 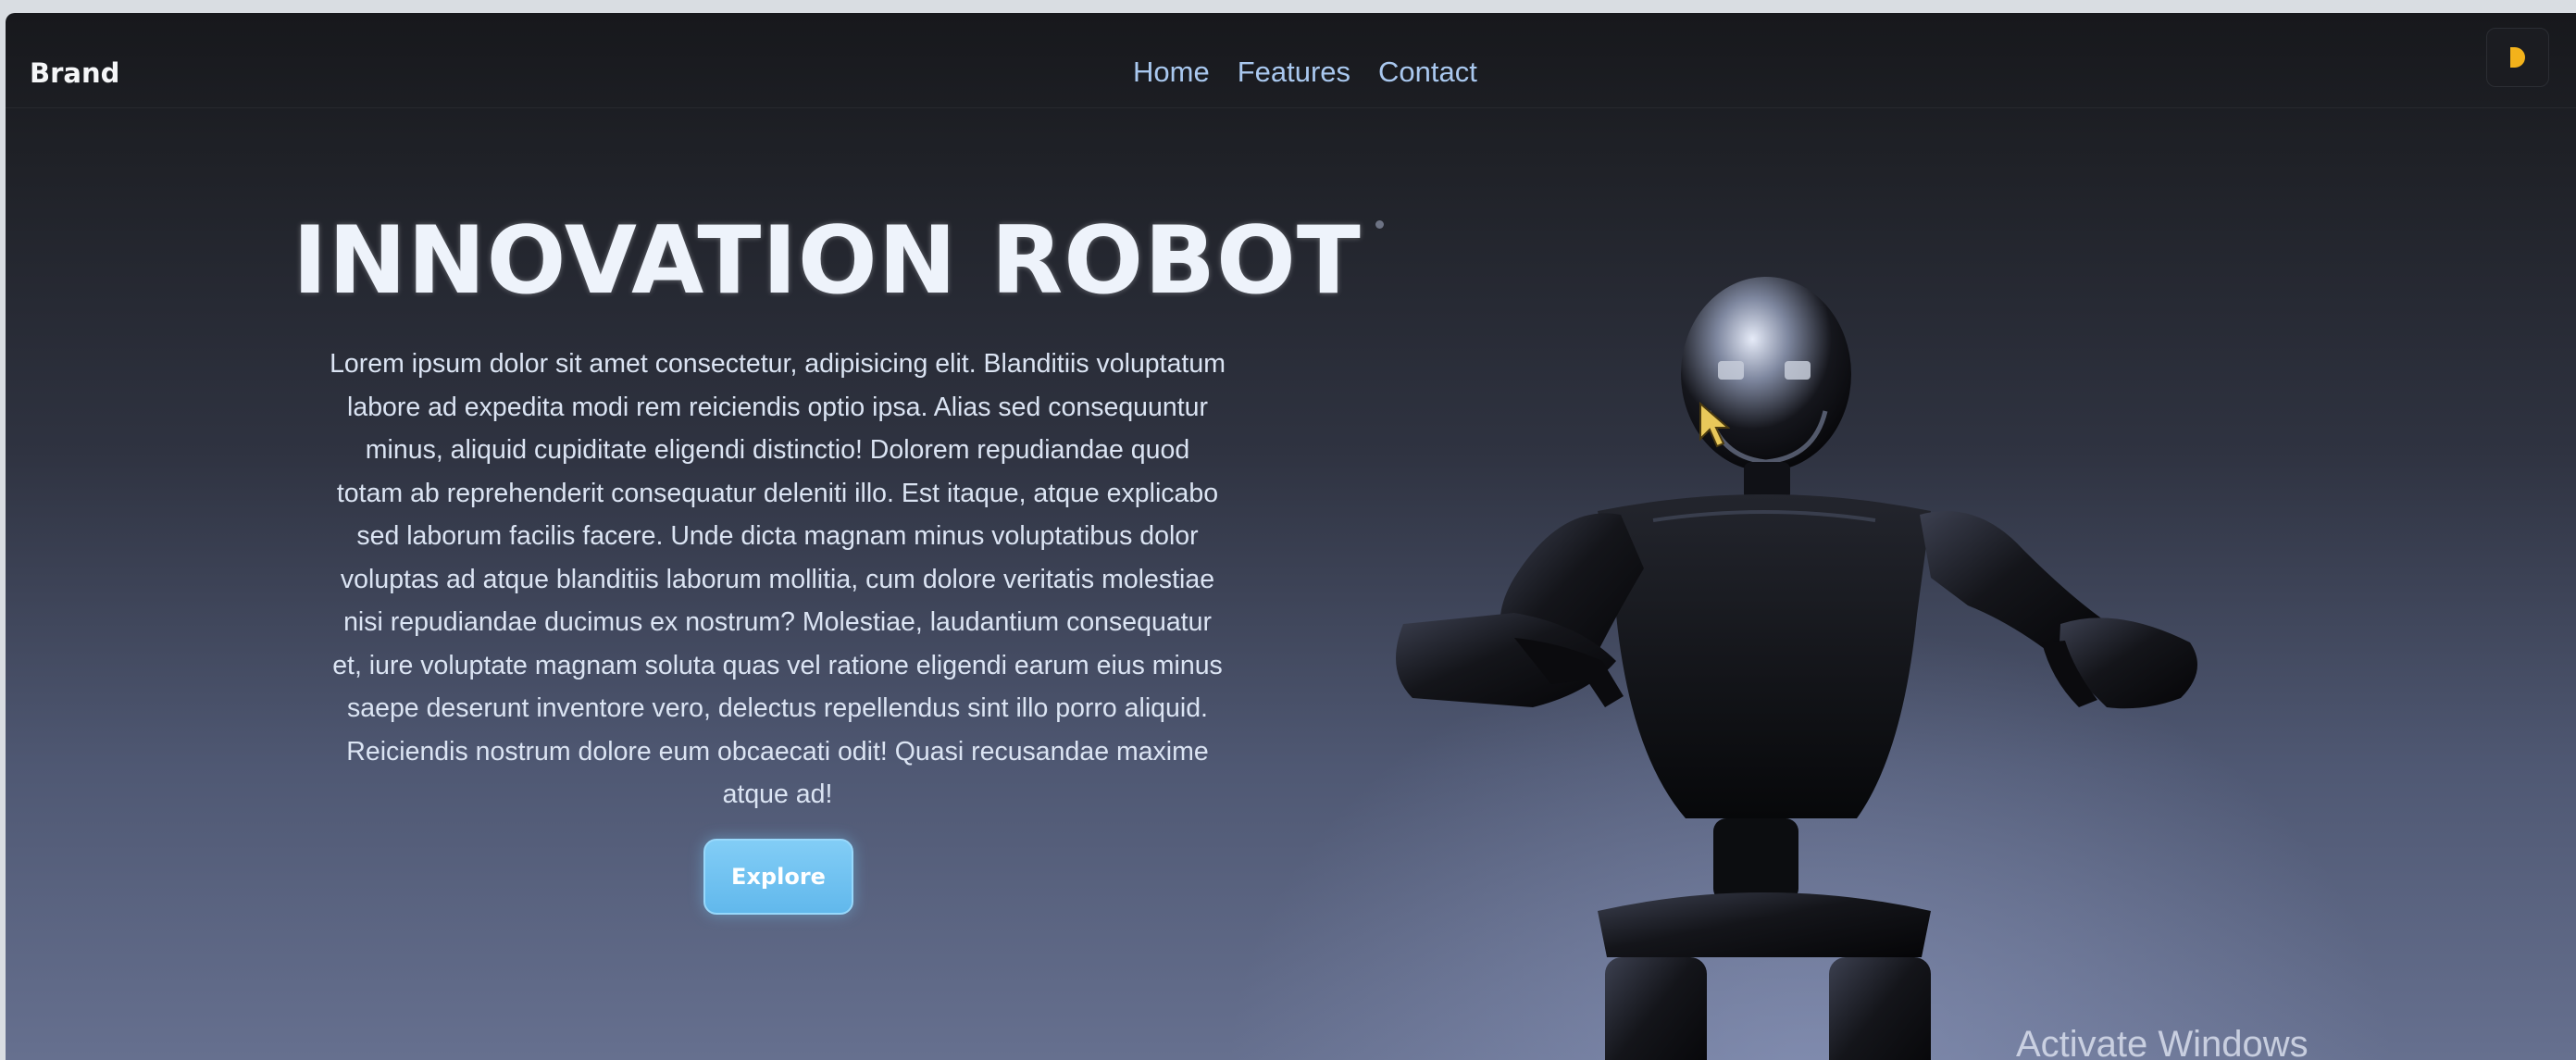 I want to click on activate-windows-watermark: Activate Windows, so click(x=2162, y=1042).